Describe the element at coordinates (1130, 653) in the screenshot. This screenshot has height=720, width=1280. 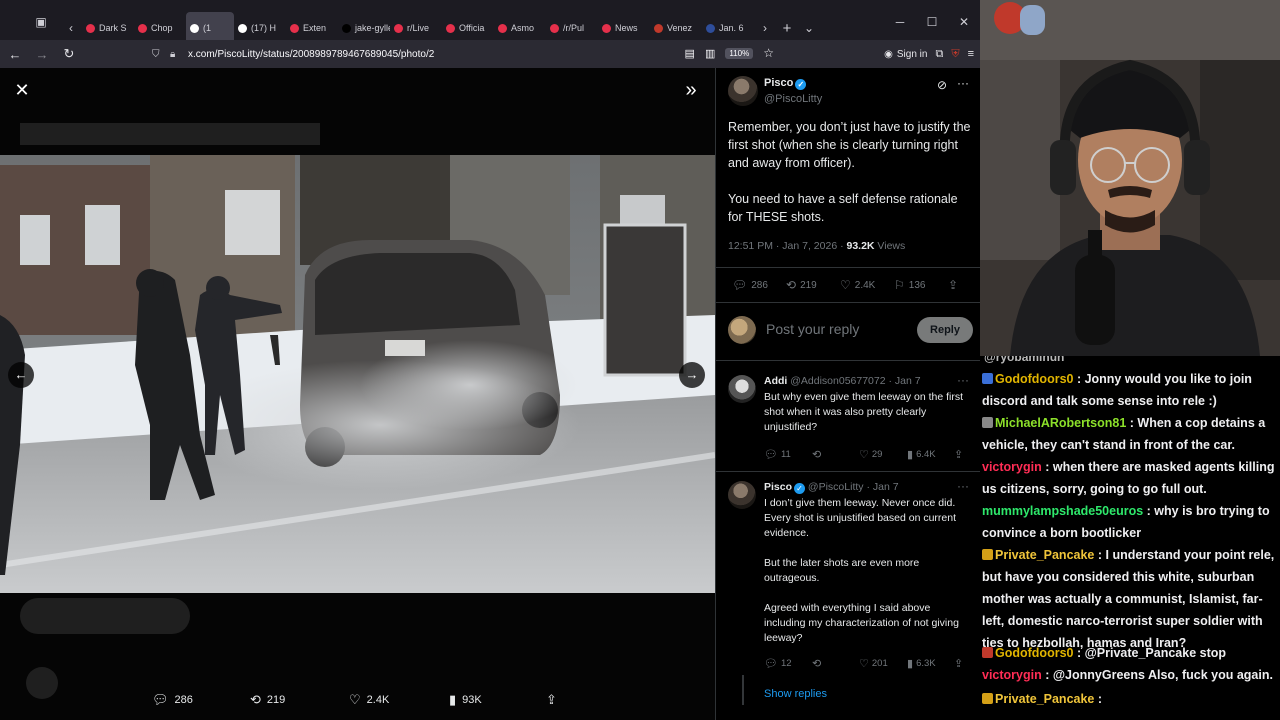
I see `chat-message: Godofdoors0 : @Private_Pancake stop` at that location.